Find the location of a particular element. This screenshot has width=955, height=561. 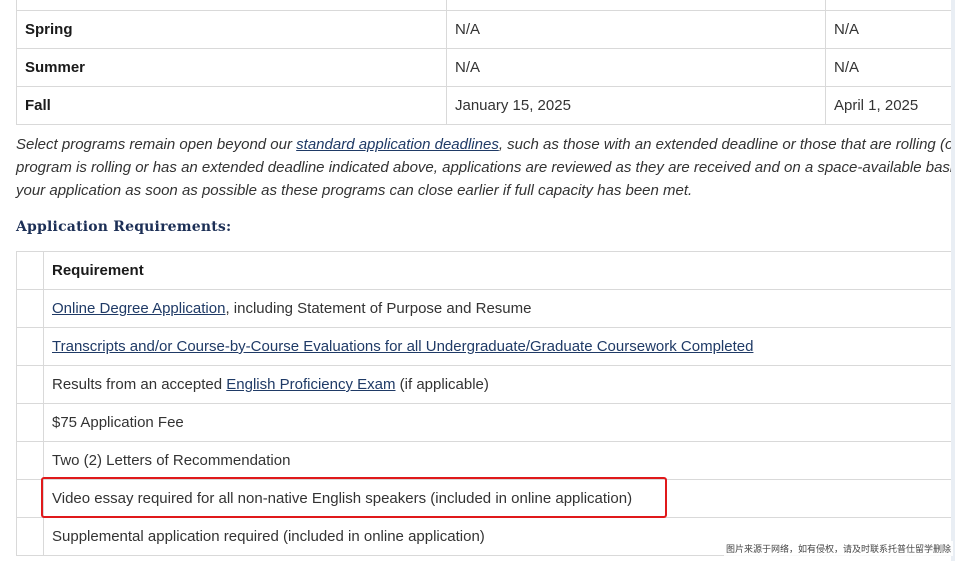

requirement-column-header: Requirement is located at coordinates (499, 270).